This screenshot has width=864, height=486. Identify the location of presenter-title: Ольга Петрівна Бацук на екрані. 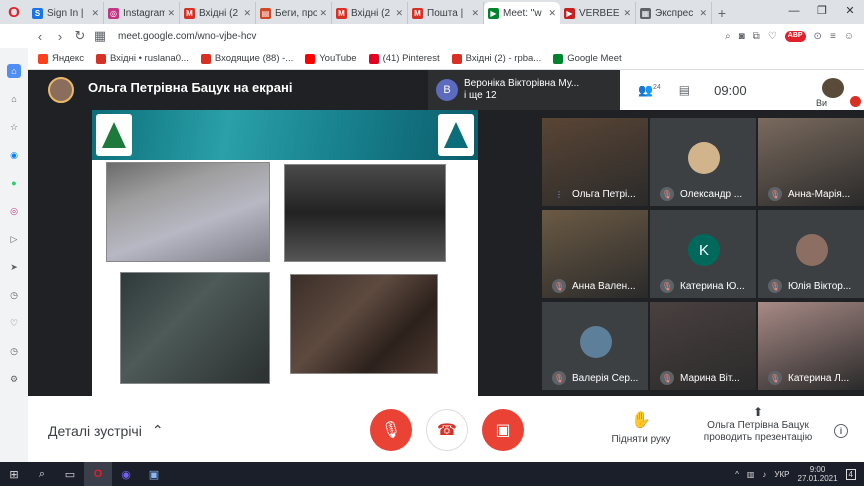
(190, 87).